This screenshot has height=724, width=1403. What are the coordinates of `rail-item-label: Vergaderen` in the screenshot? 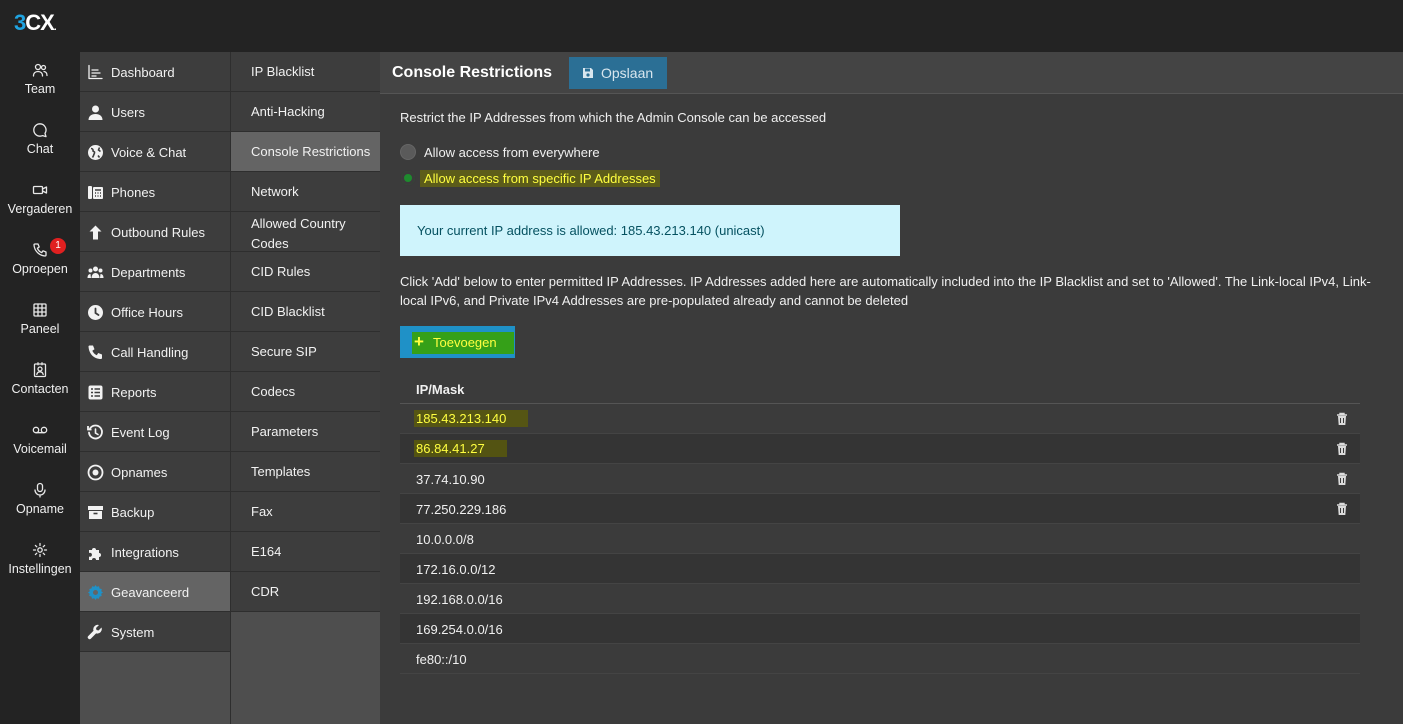 It's located at (40, 209).